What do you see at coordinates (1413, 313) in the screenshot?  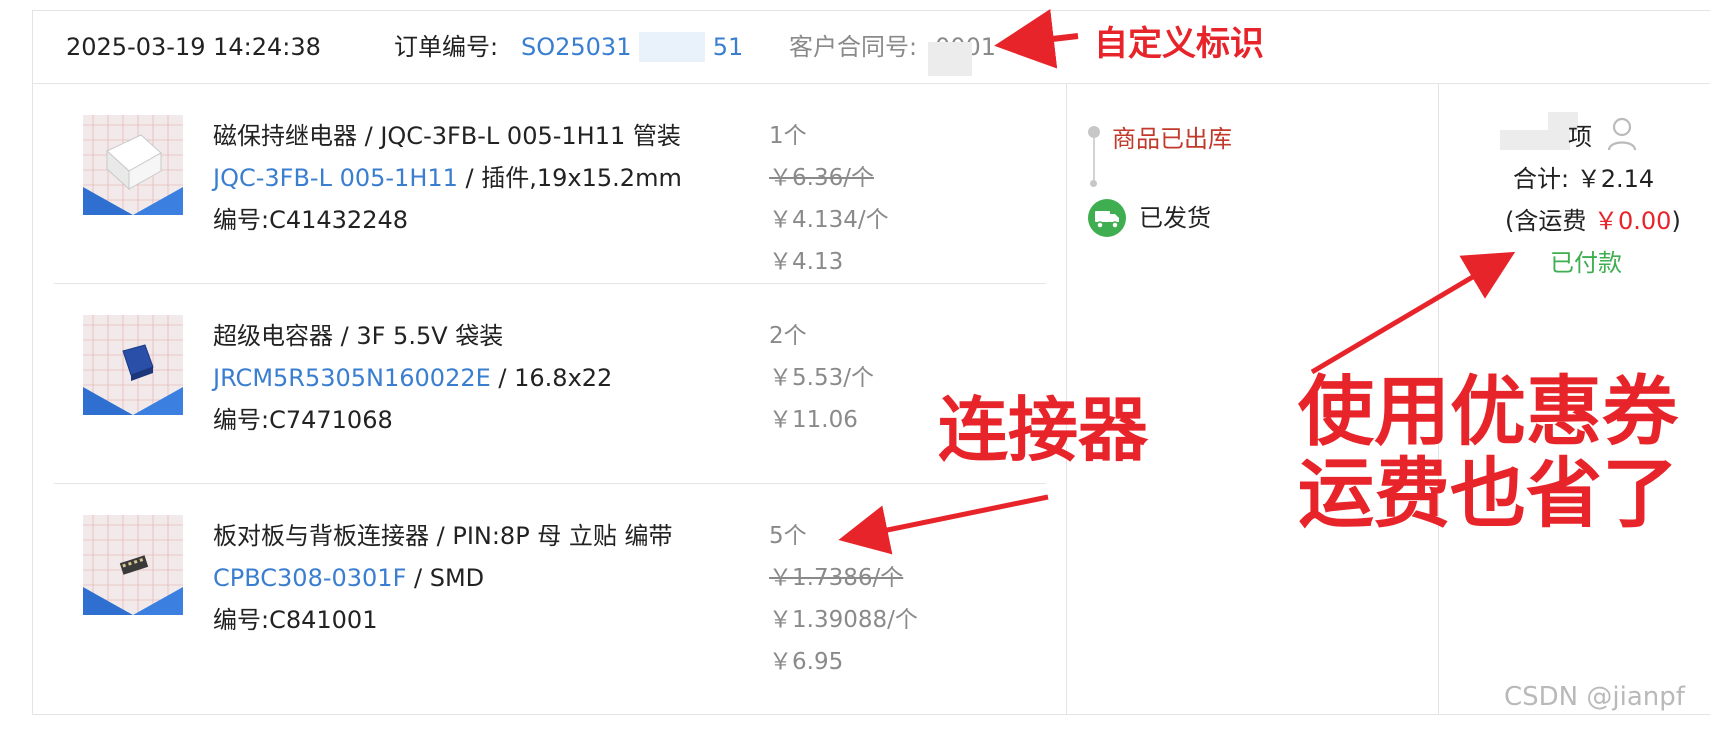 I see `arrow-to-payment` at bounding box center [1413, 313].